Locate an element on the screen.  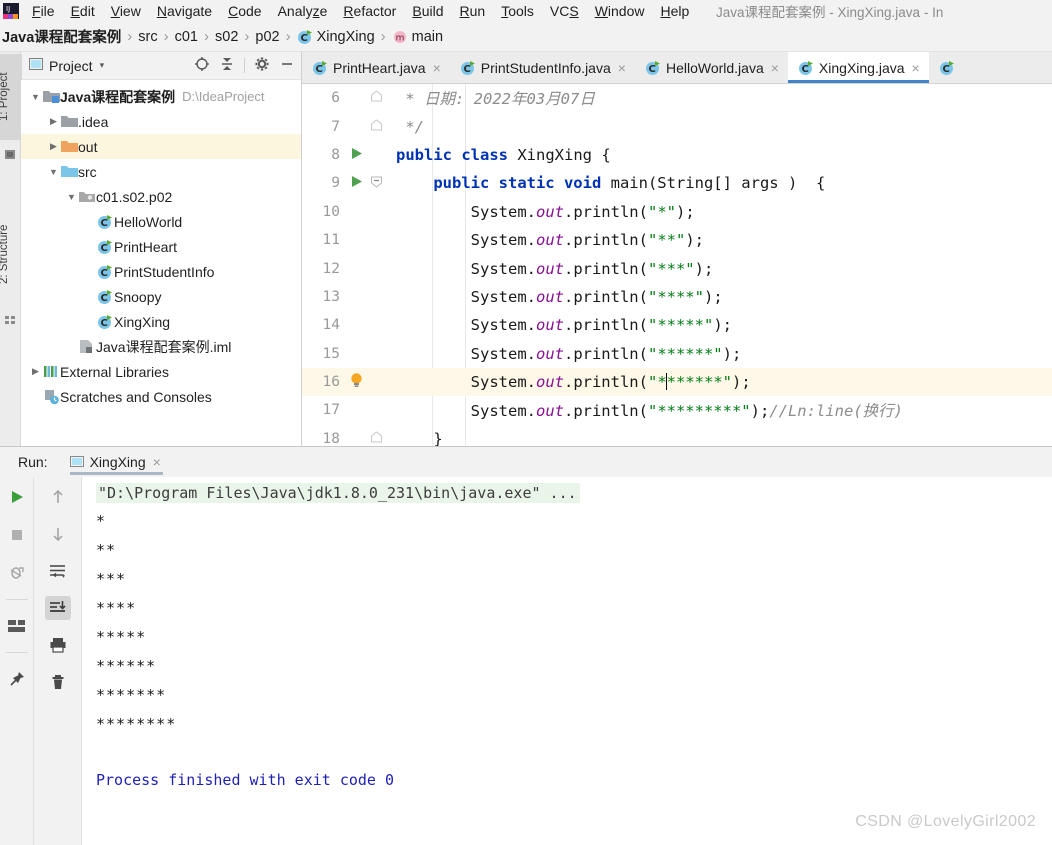
stripe-label-structure: 2: Structure is located at coordinates (5, 254).